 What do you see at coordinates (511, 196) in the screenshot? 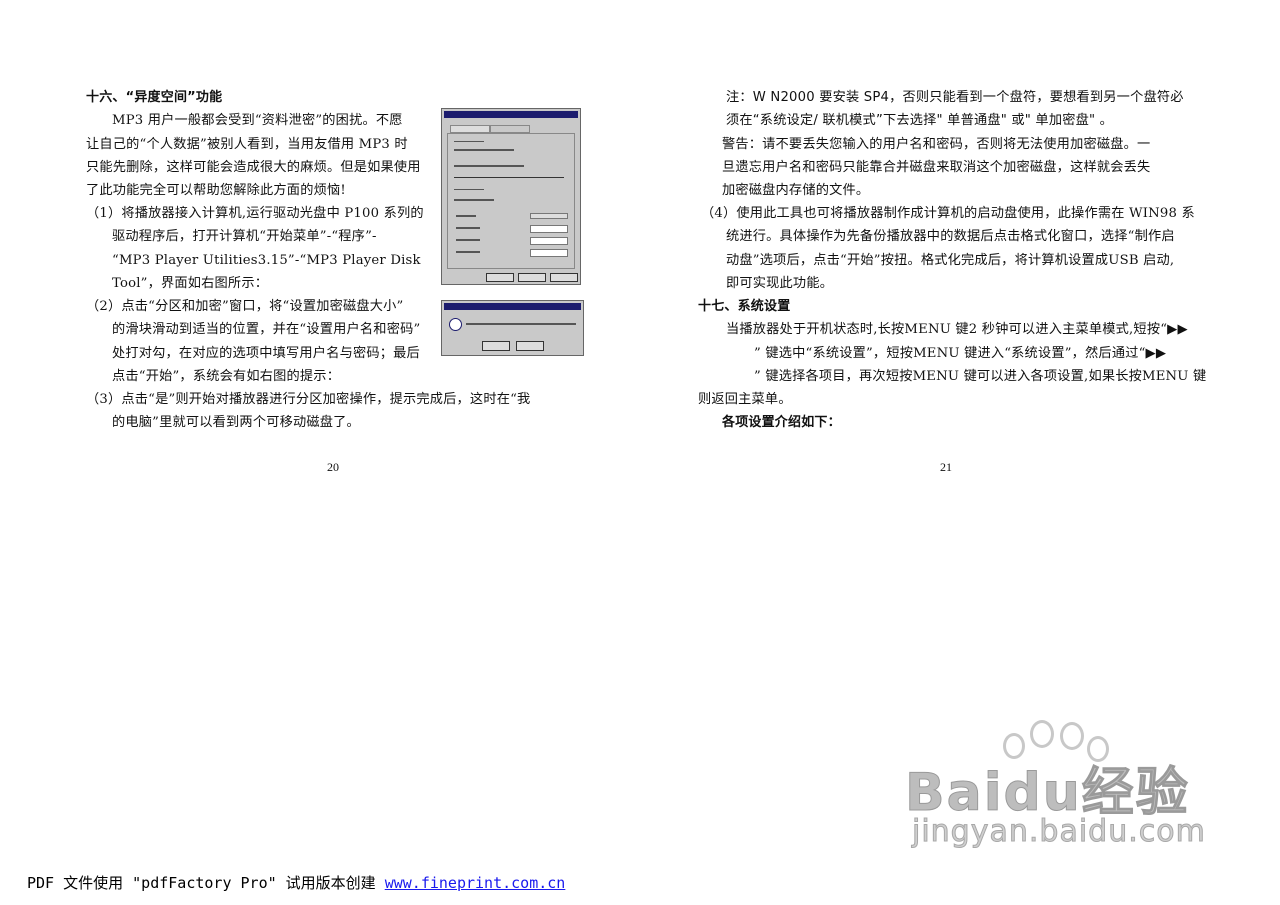
I see `disk-tool-screenshot` at bounding box center [511, 196].